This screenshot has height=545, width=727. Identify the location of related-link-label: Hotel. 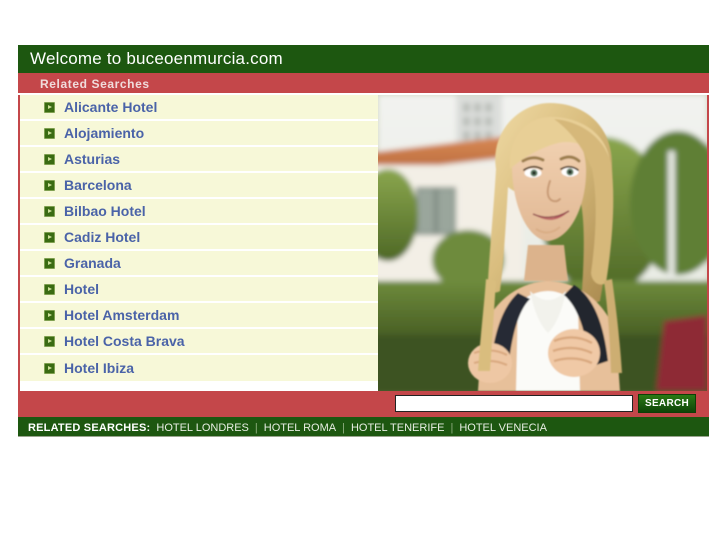
(81, 289).